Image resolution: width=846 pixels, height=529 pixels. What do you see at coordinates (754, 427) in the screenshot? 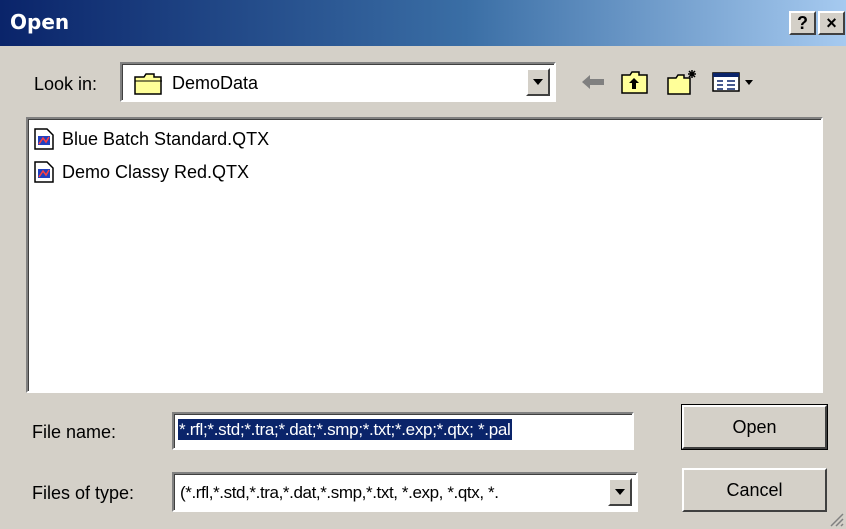
I see `open-button: Open` at bounding box center [754, 427].